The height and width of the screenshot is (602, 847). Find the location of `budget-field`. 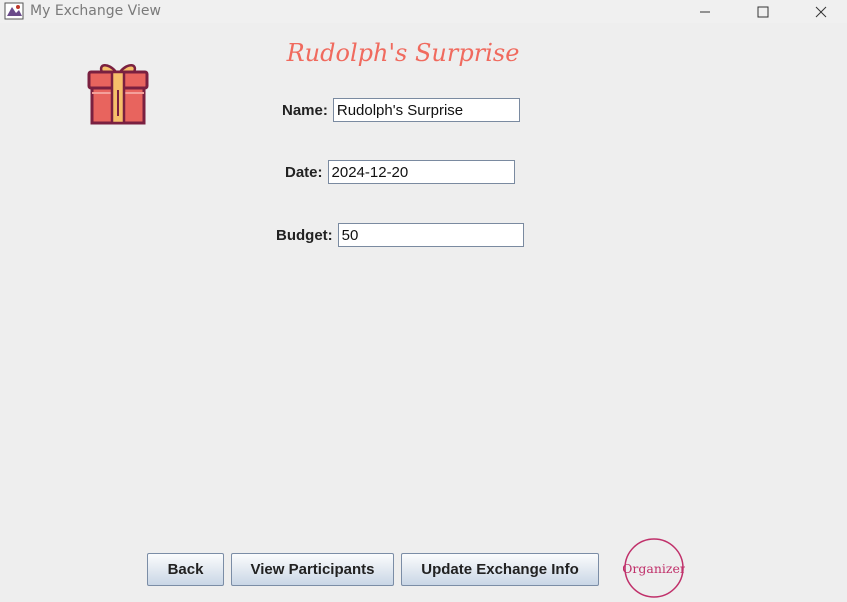

budget-field is located at coordinates (430, 235).